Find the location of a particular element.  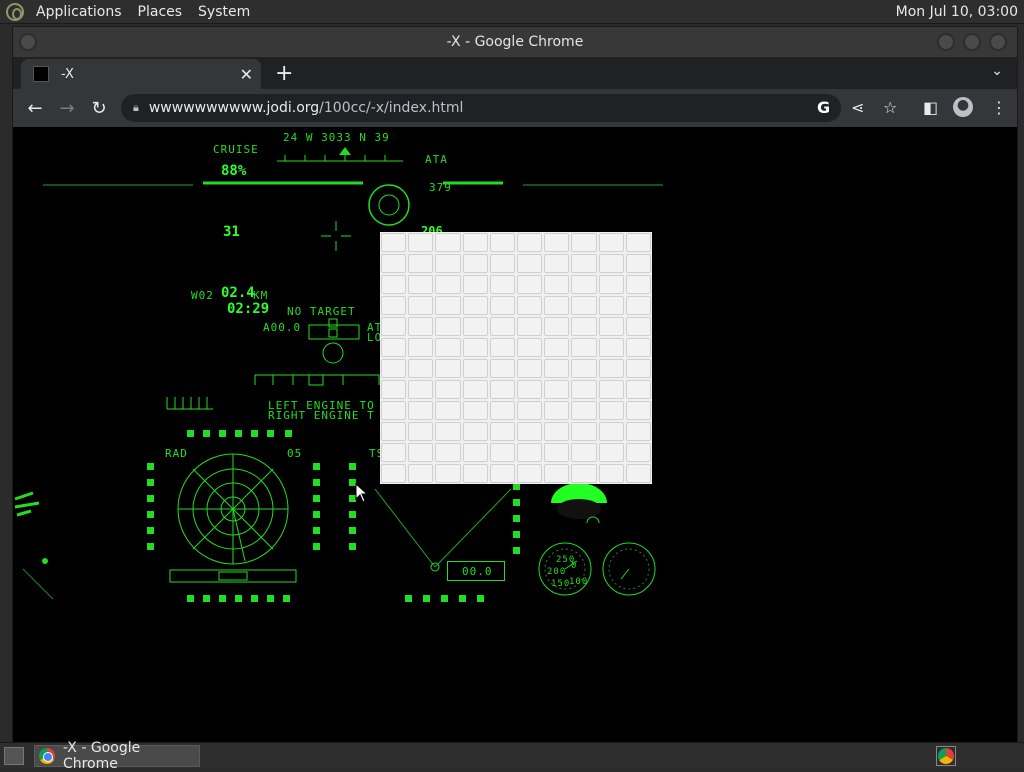

show-desktop-icon is located at coordinates (14, 755).